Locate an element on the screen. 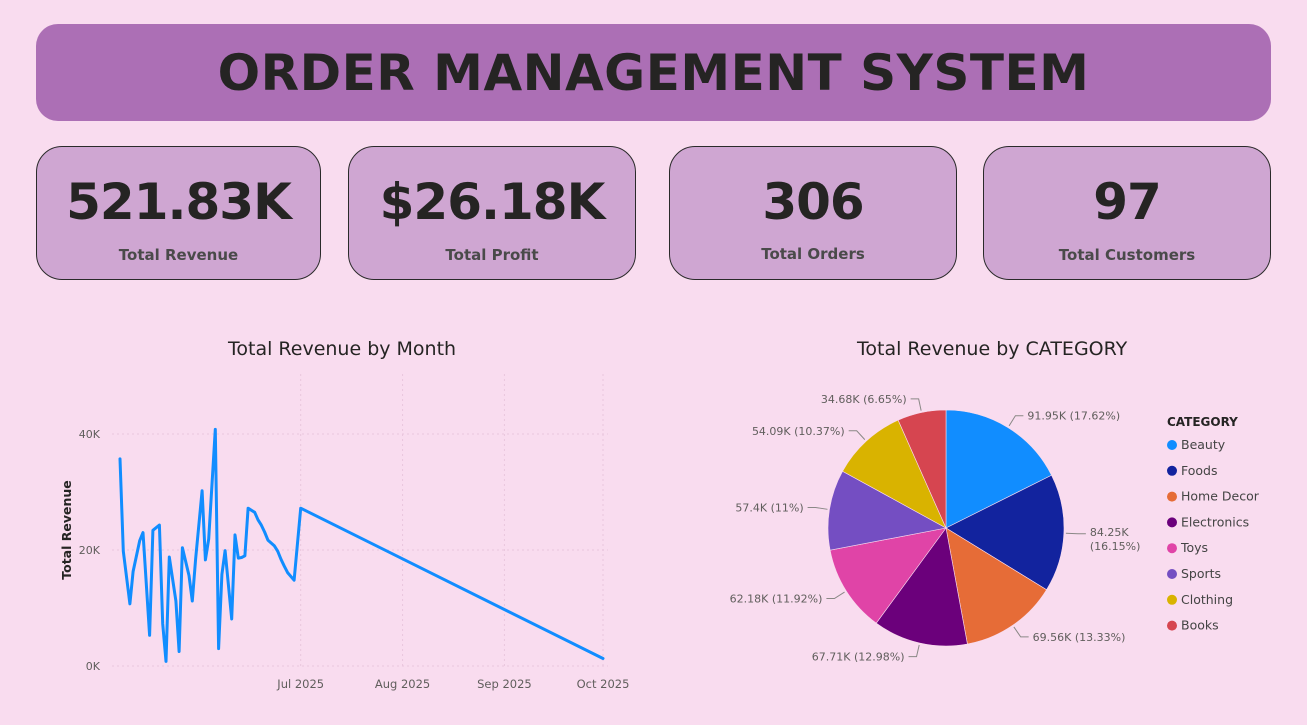 This screenshot has width=1307, height=725. revenue-series-line is located at coordinates (361, 545).